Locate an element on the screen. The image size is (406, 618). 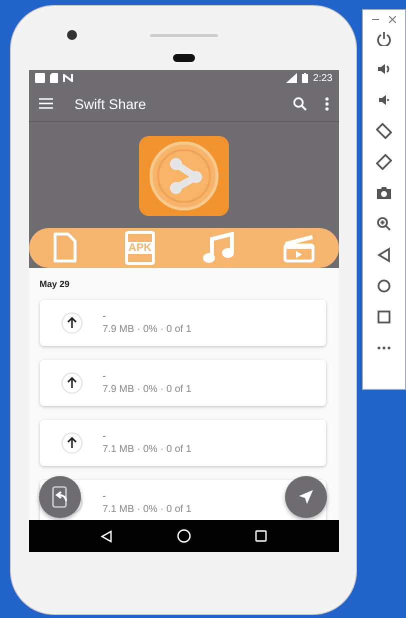
search-icon is located at coordinates (299, 103).